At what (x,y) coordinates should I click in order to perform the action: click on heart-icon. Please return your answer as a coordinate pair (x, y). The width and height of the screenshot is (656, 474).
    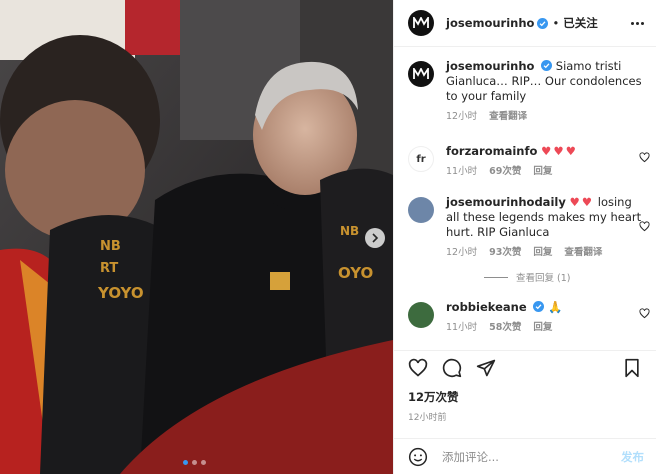
    Looking at the image, I should click on (418, 368).